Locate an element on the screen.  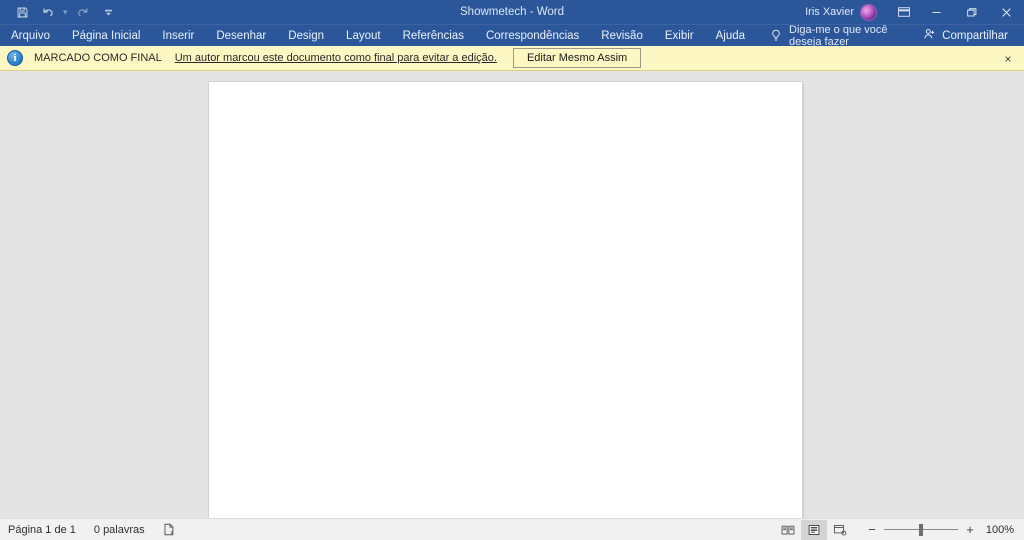
quick-access-toolbar: ▾ is located at coordinates (60, 12).